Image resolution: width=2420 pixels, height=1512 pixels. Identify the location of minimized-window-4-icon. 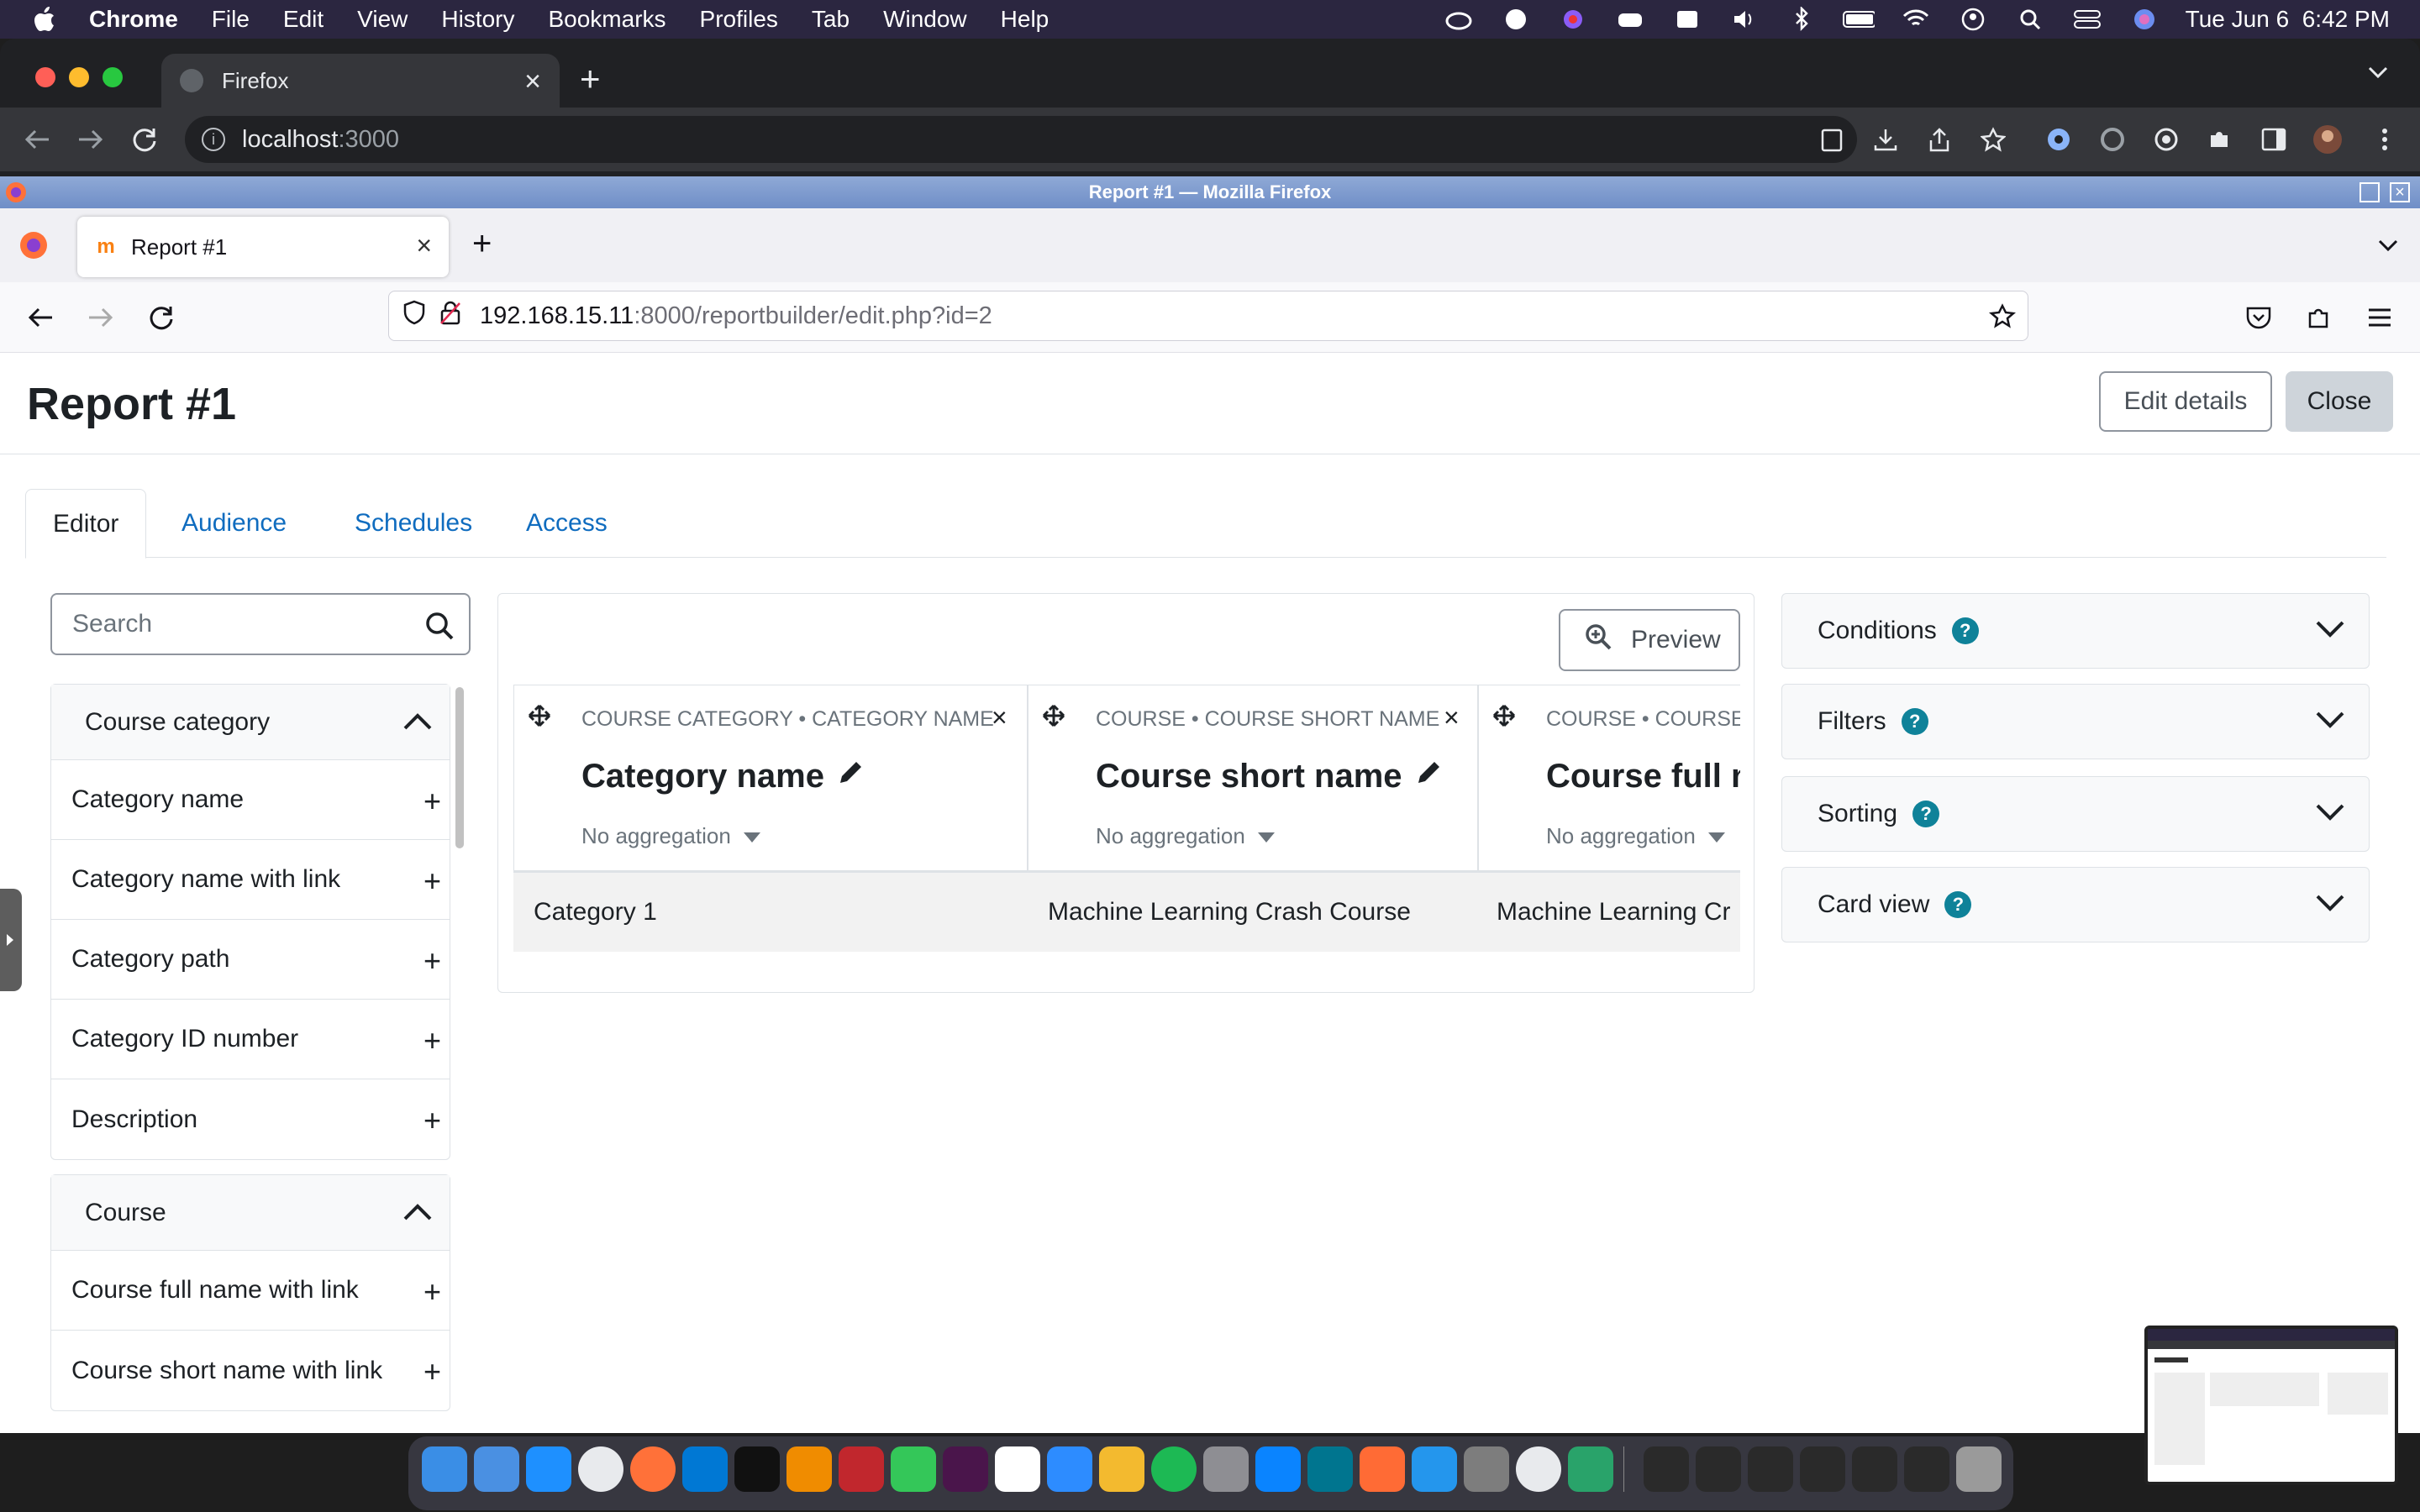
(1822, 1469).